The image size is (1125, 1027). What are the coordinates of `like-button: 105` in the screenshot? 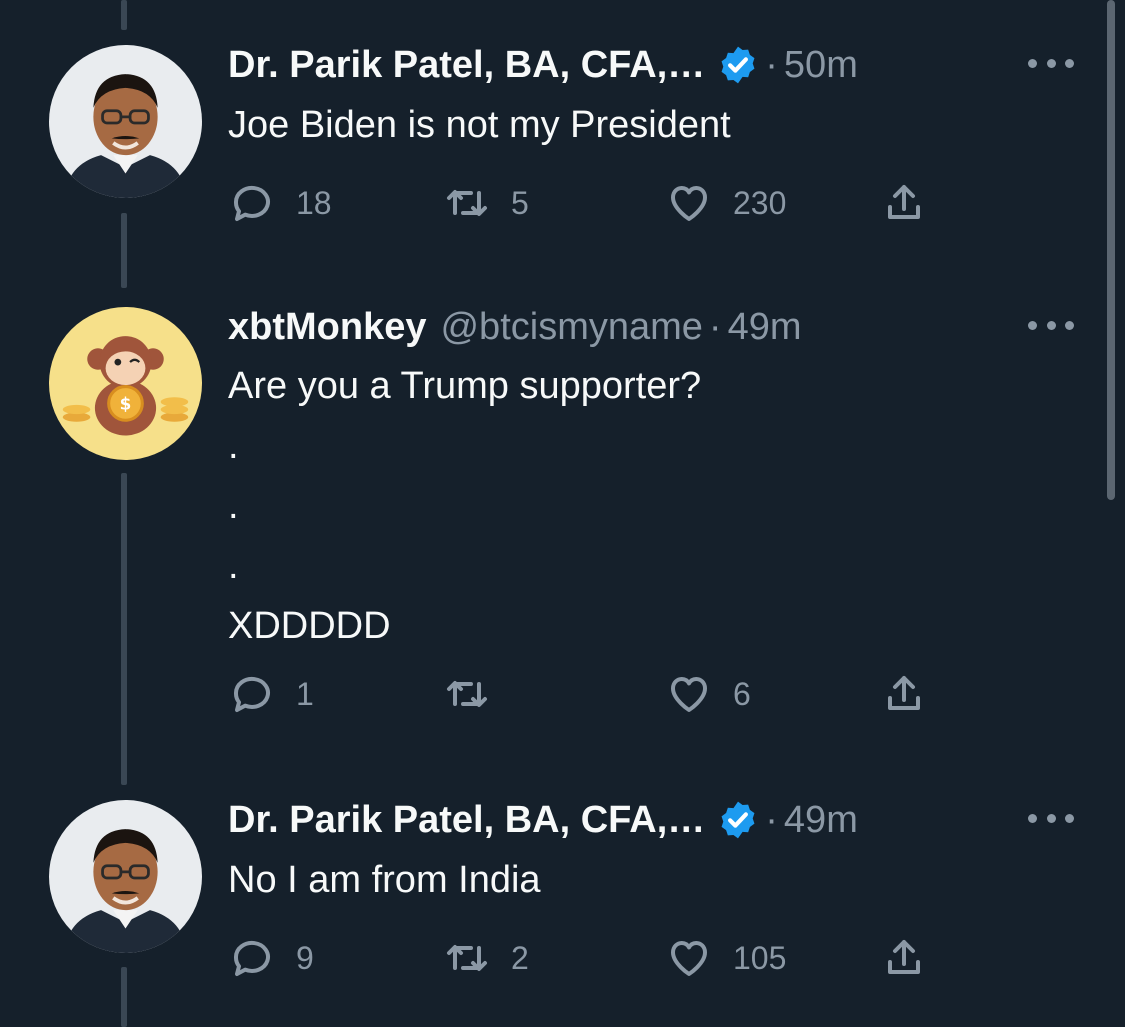 It's located at (725, 958).